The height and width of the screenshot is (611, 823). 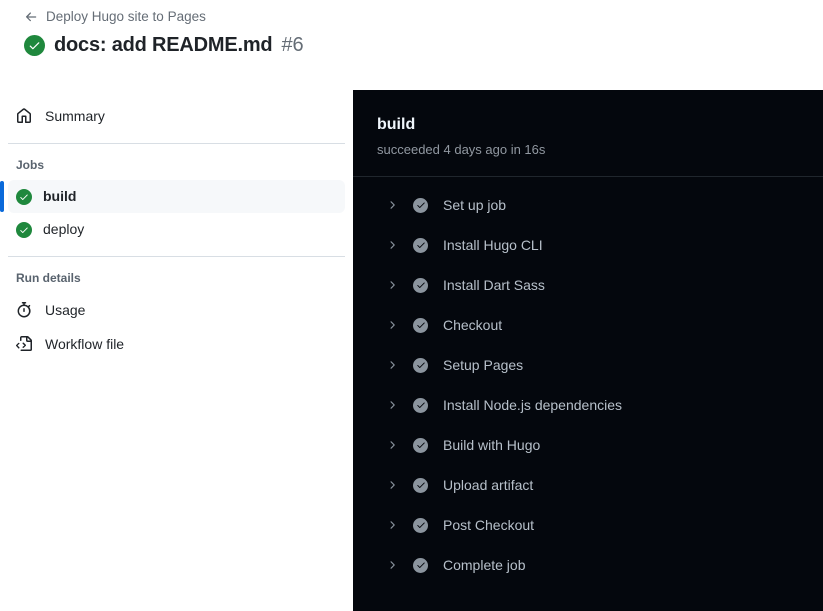 I want to click on job-step-label: Checkout, so click(x=473, y=325).